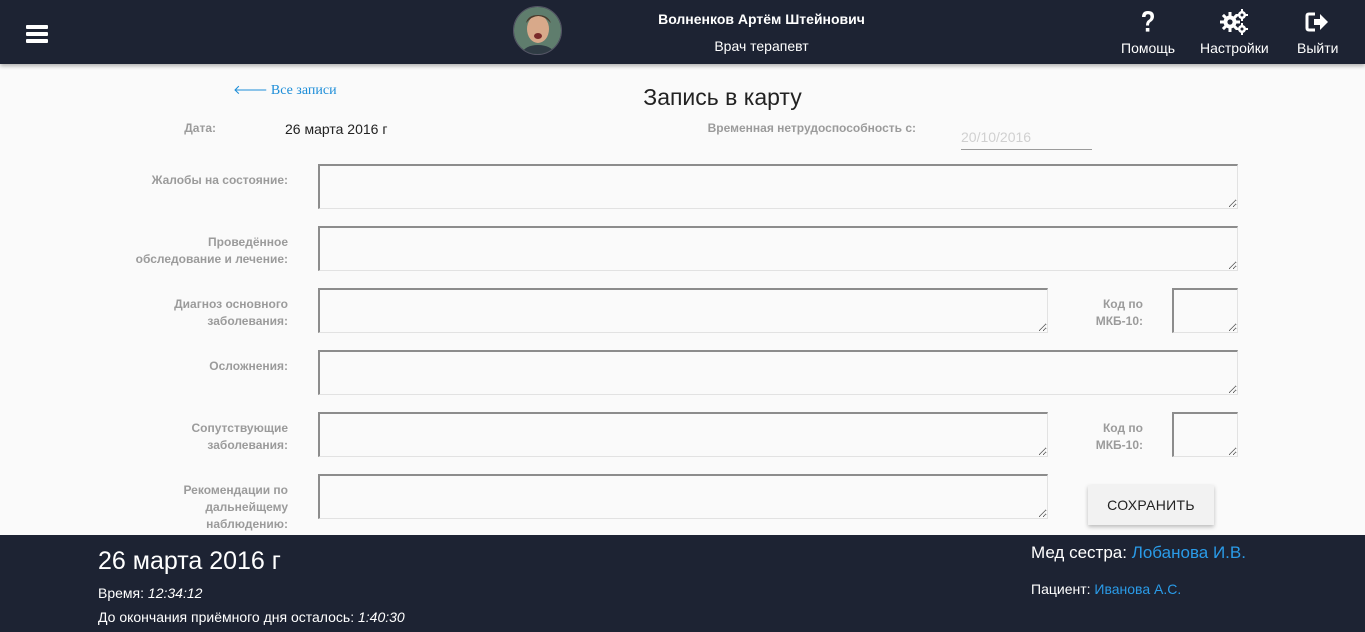  Describe the element at coordinates (778, 372) in the screenshot. I see `complications-field` at that location.